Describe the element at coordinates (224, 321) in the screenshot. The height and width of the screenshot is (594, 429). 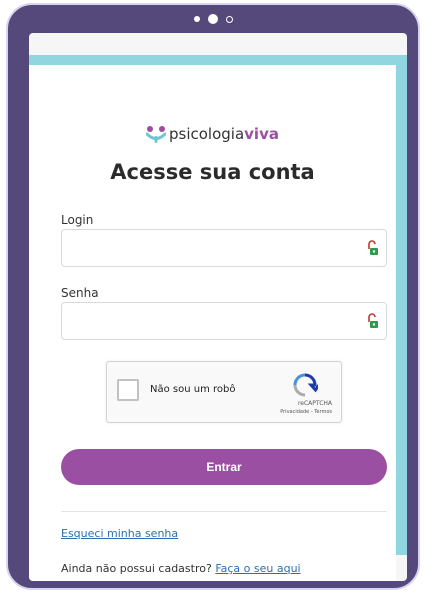
I see `password-field` at that location.